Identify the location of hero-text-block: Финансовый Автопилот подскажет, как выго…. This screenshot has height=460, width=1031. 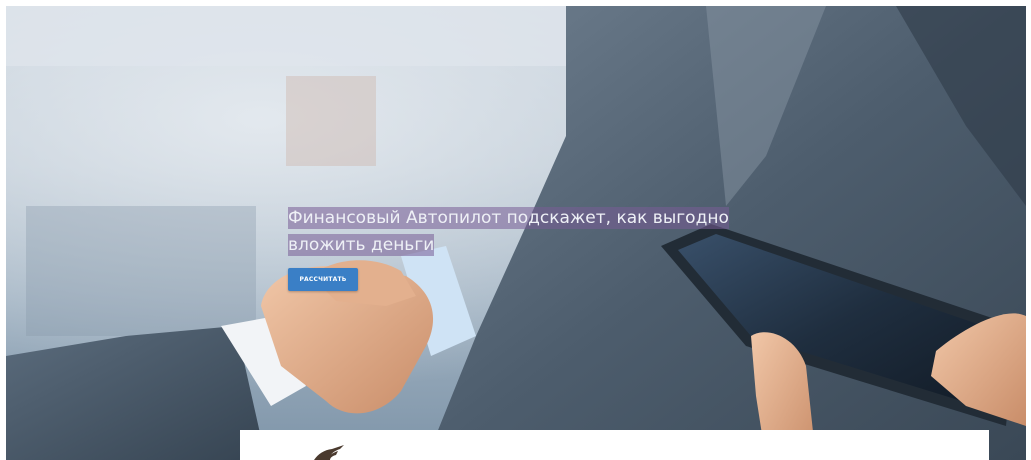
(518, 232).